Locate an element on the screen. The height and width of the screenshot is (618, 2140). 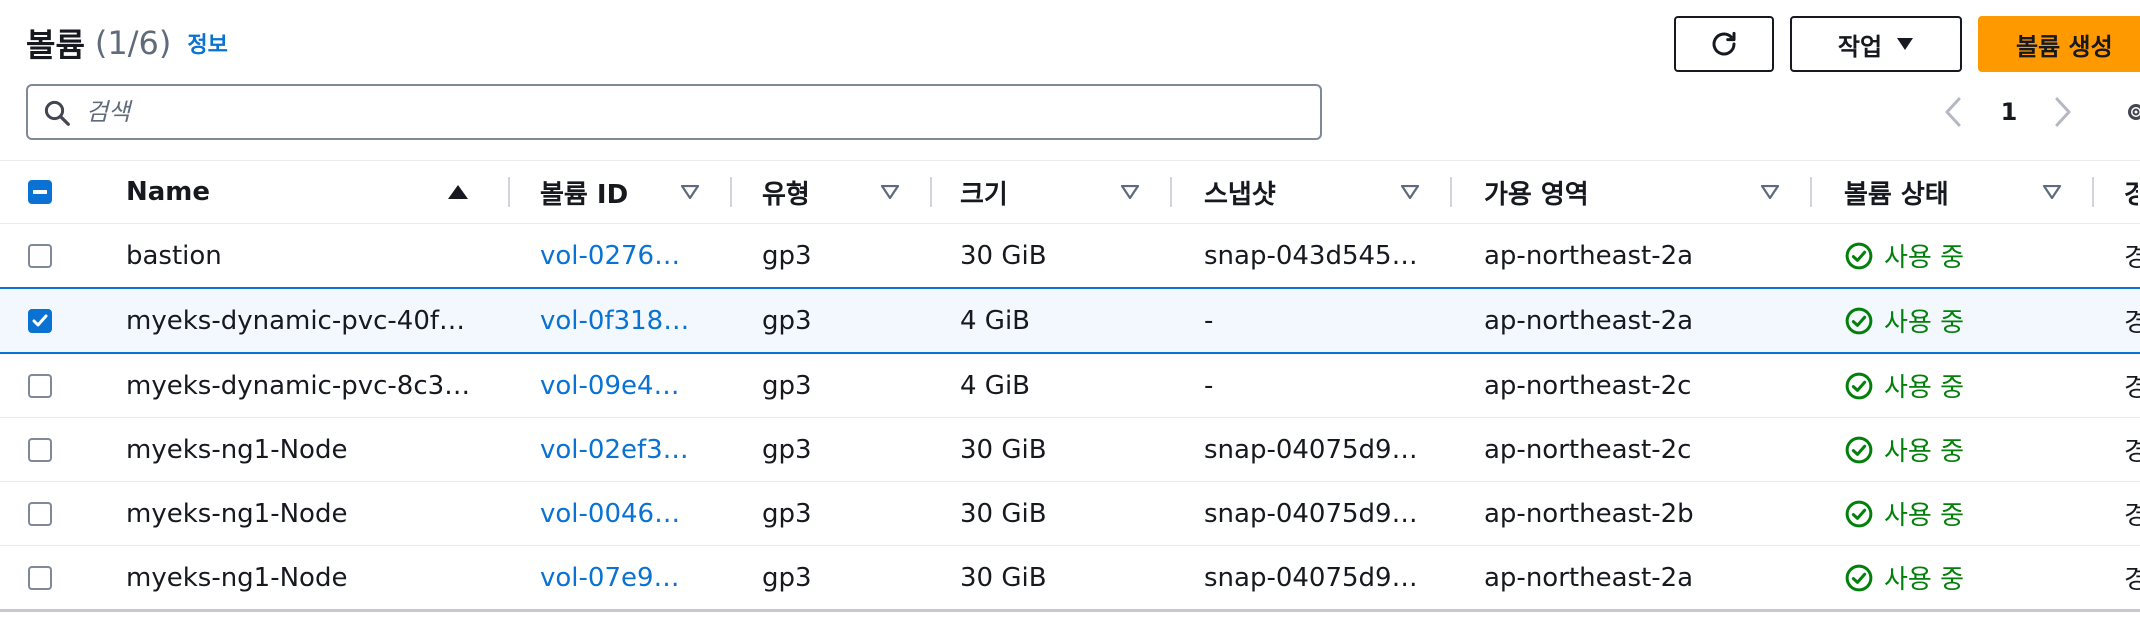
info-link: 정보 is located at coordinates (207, 43).